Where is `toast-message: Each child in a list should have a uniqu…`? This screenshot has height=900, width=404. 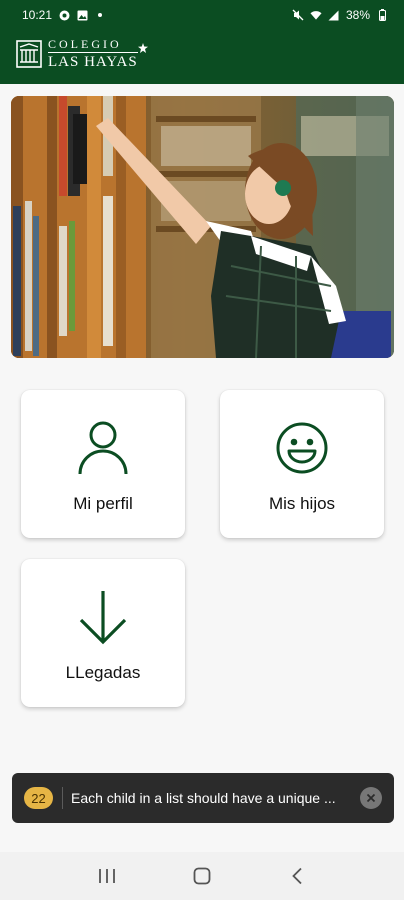 toast-message: Each child in a list should have a uniqu… is located at coordinates (203, 798).